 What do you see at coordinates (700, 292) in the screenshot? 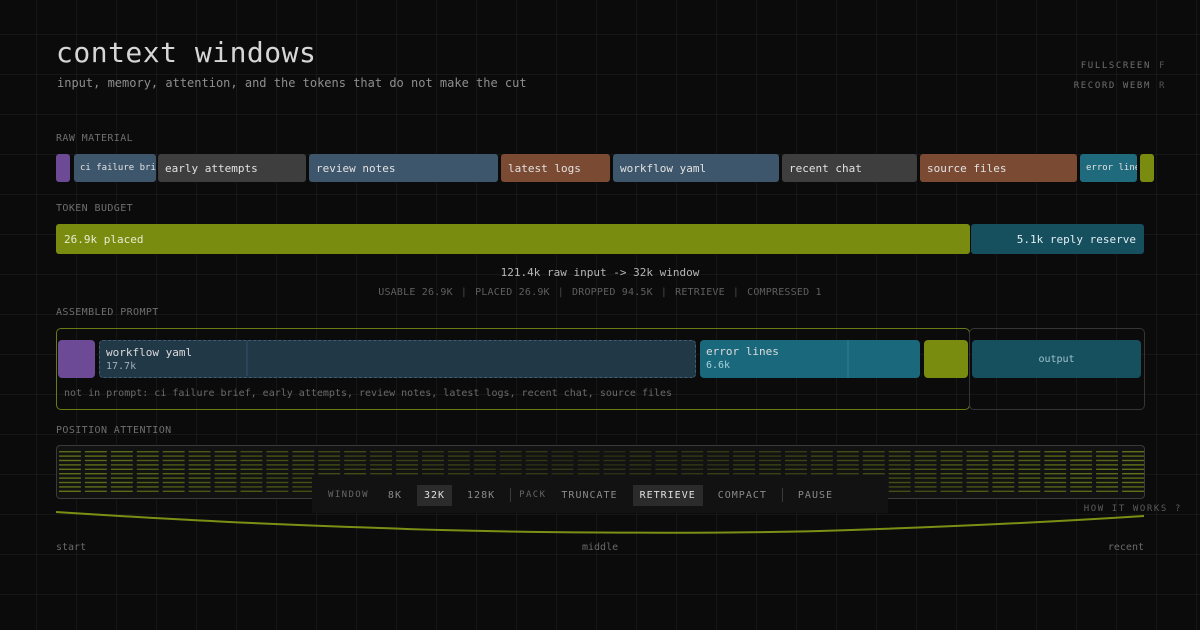
I see `stat-mode: RETRIEVE` at bounding box center [700, 292].